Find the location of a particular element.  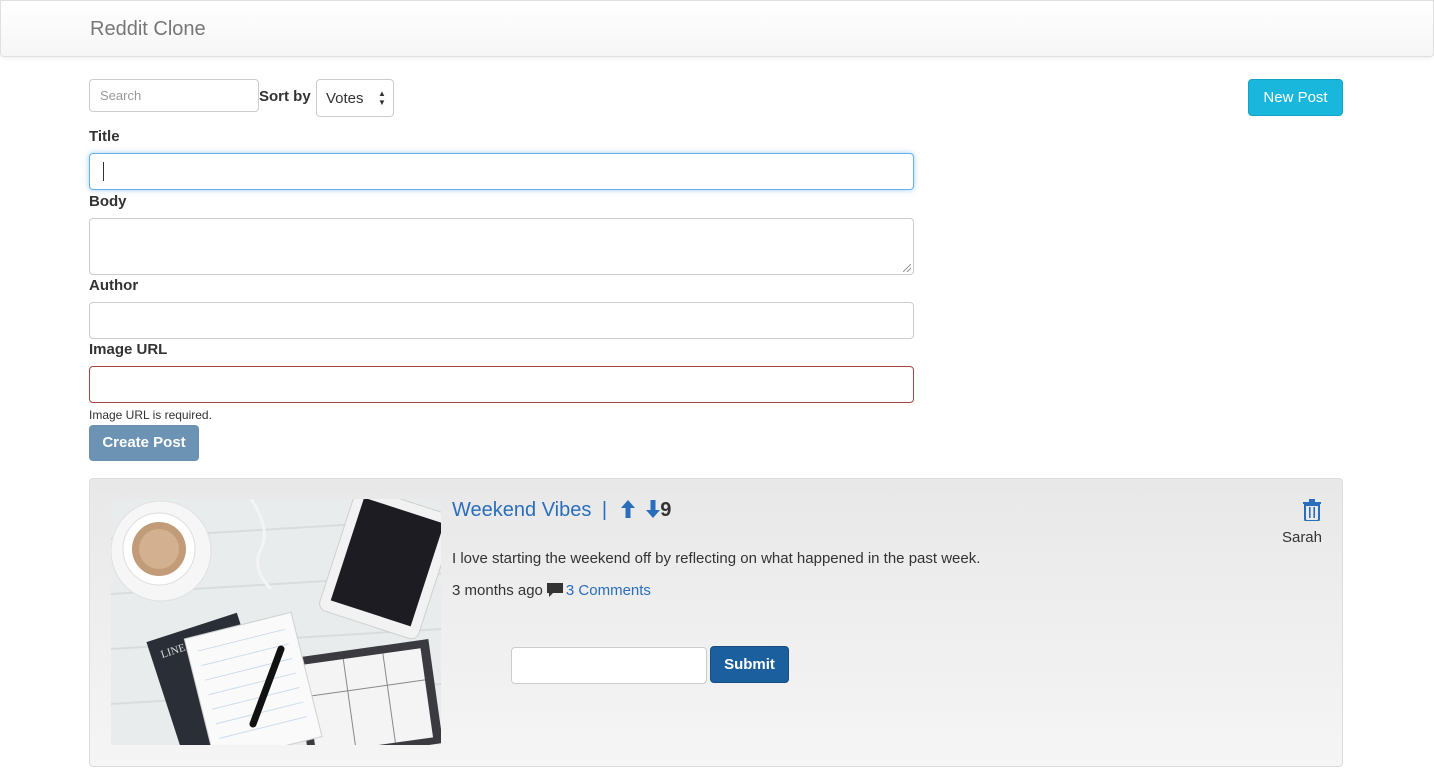

post-time: 3 months ago is located at coordinates (497, 590).